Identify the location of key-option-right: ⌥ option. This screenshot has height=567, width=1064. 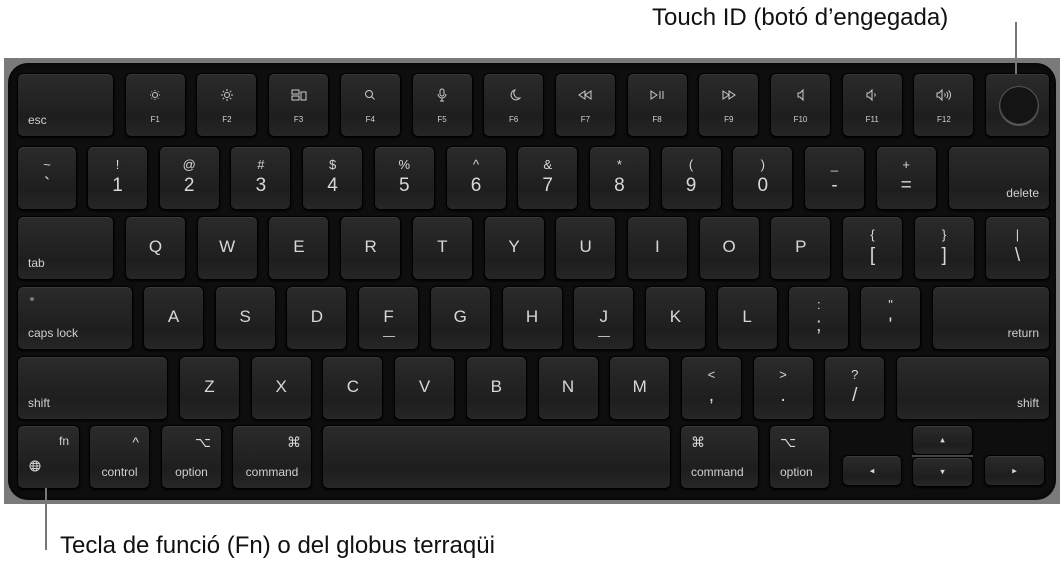
(799, 457).